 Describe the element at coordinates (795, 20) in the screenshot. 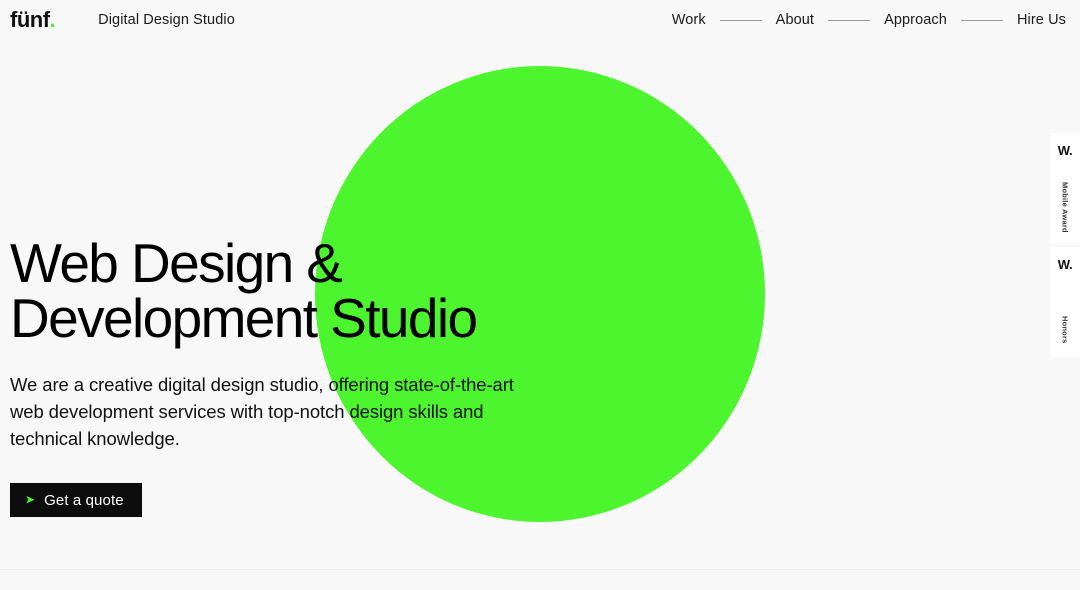

I see `nav-link-about: About` at that location.